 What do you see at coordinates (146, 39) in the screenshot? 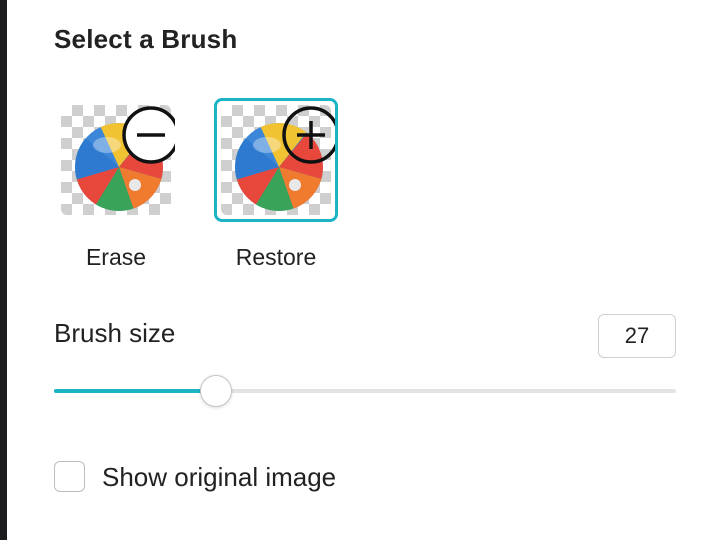
I see `section-title: Select a Brush` at bounding box center [146, 39].